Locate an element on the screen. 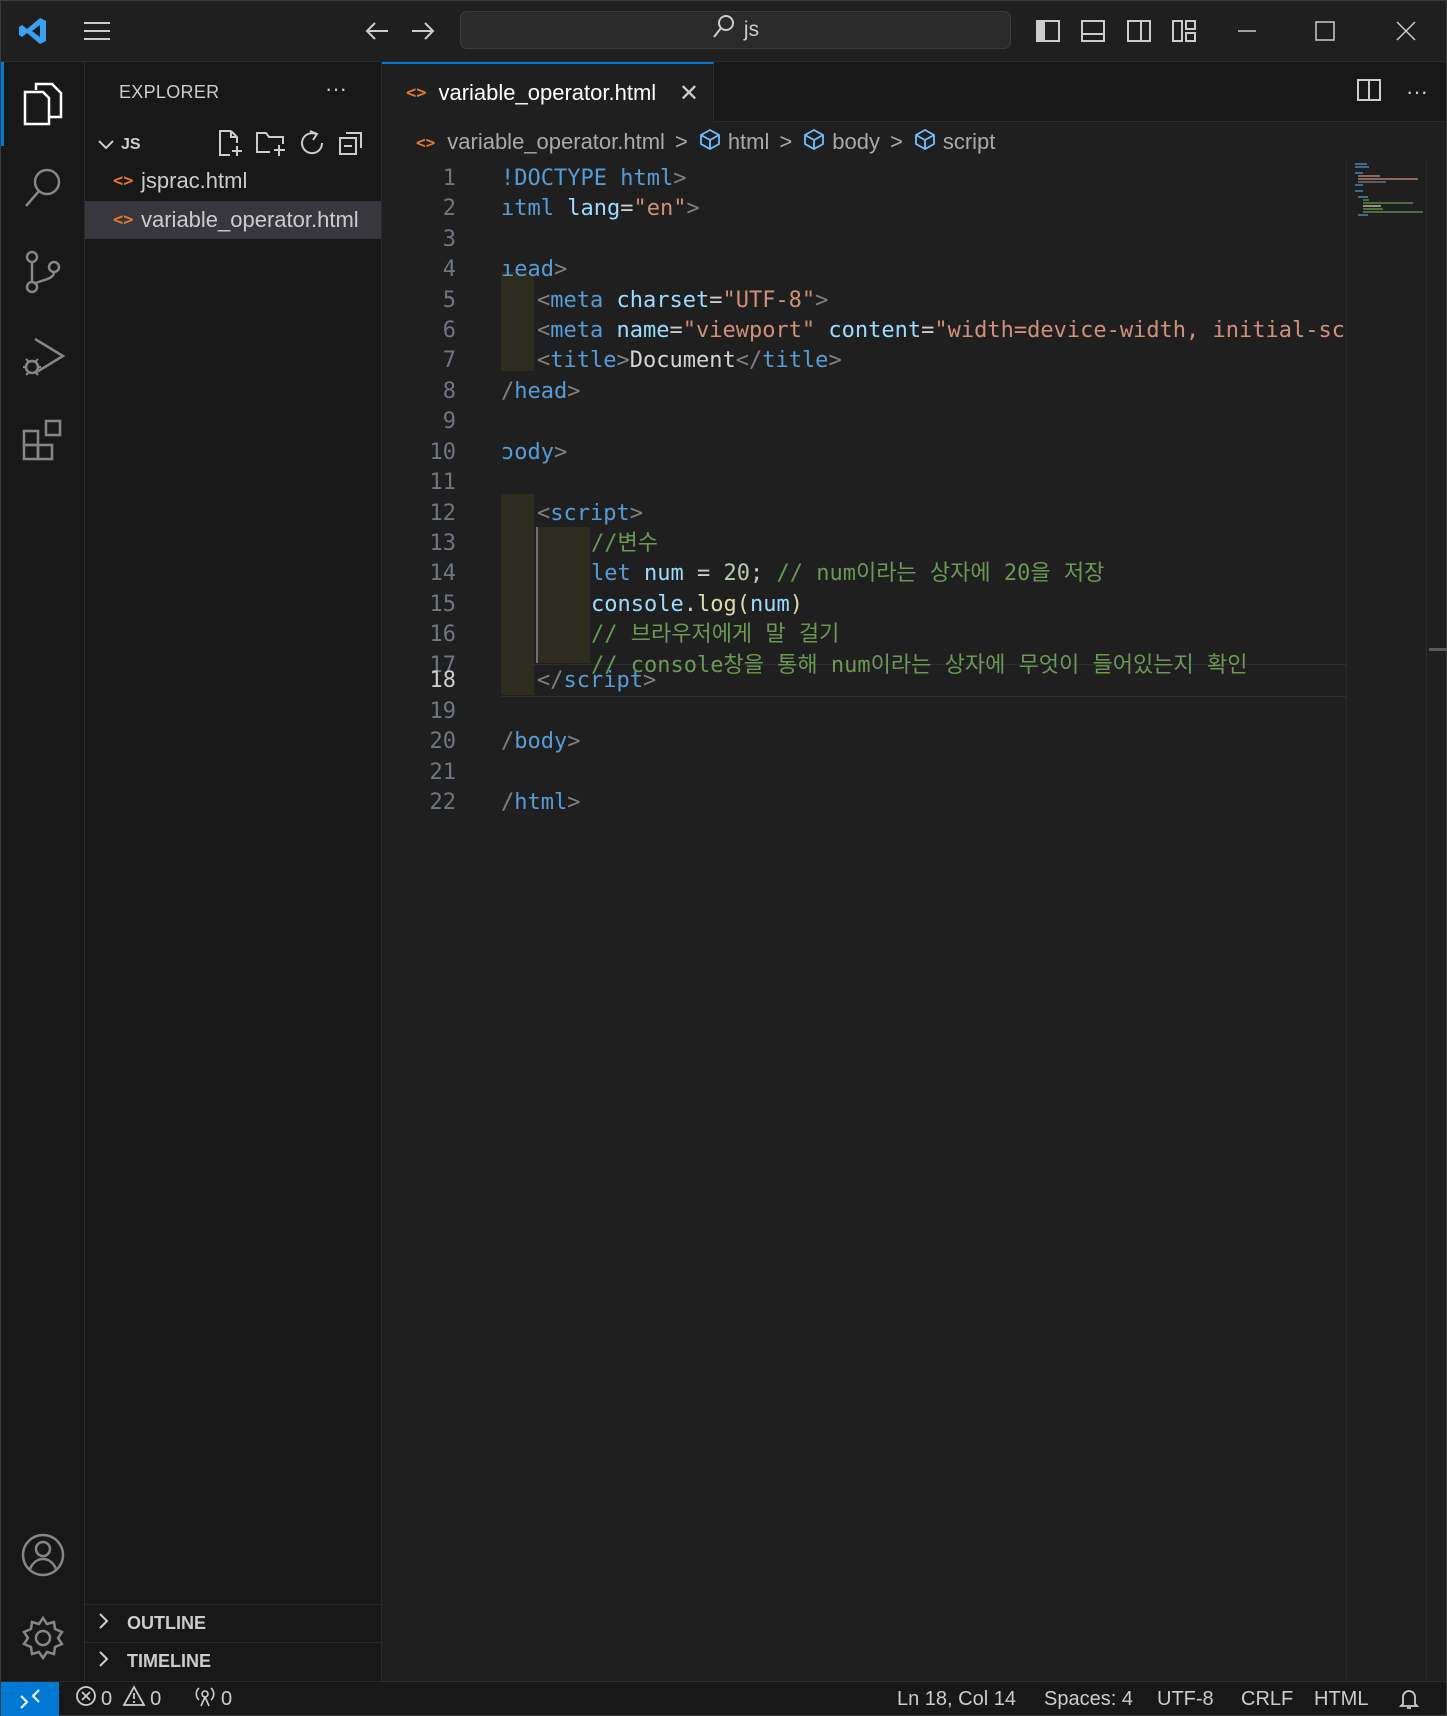 The width and height of the screenshot is (1447, 1716). language-mode: HTML is located at coordinates (1341, 1699).